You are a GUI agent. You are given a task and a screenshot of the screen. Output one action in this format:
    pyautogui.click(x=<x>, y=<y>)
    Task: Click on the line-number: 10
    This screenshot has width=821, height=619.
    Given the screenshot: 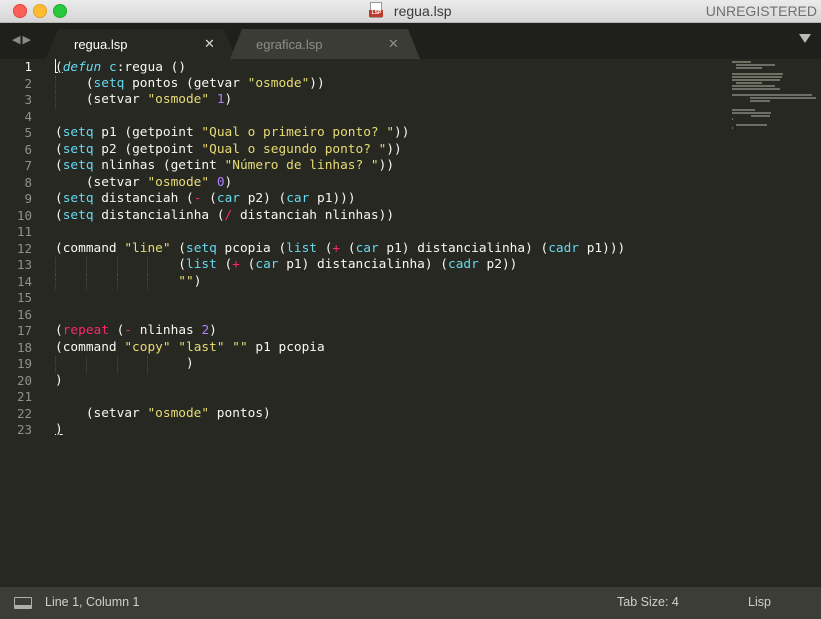 What is the action you would take?
    pyautogui.click(x=24, y=215)
    